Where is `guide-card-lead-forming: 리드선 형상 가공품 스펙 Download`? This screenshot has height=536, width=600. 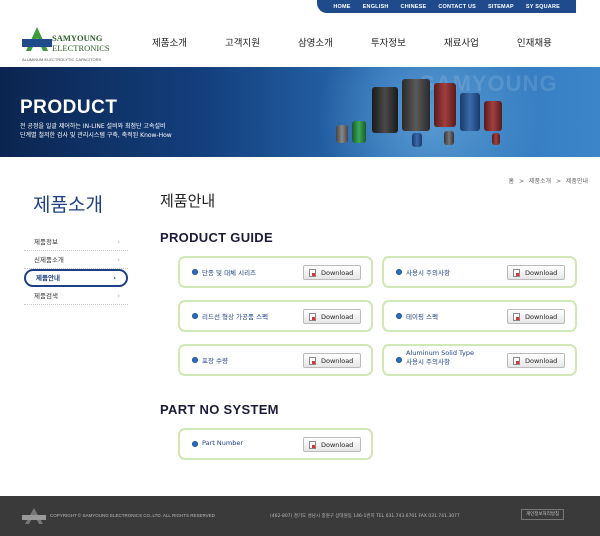 guide-card-lead-forming: 리드선 형상 가공품 스펙 Download is located at coordinates (275, 316).